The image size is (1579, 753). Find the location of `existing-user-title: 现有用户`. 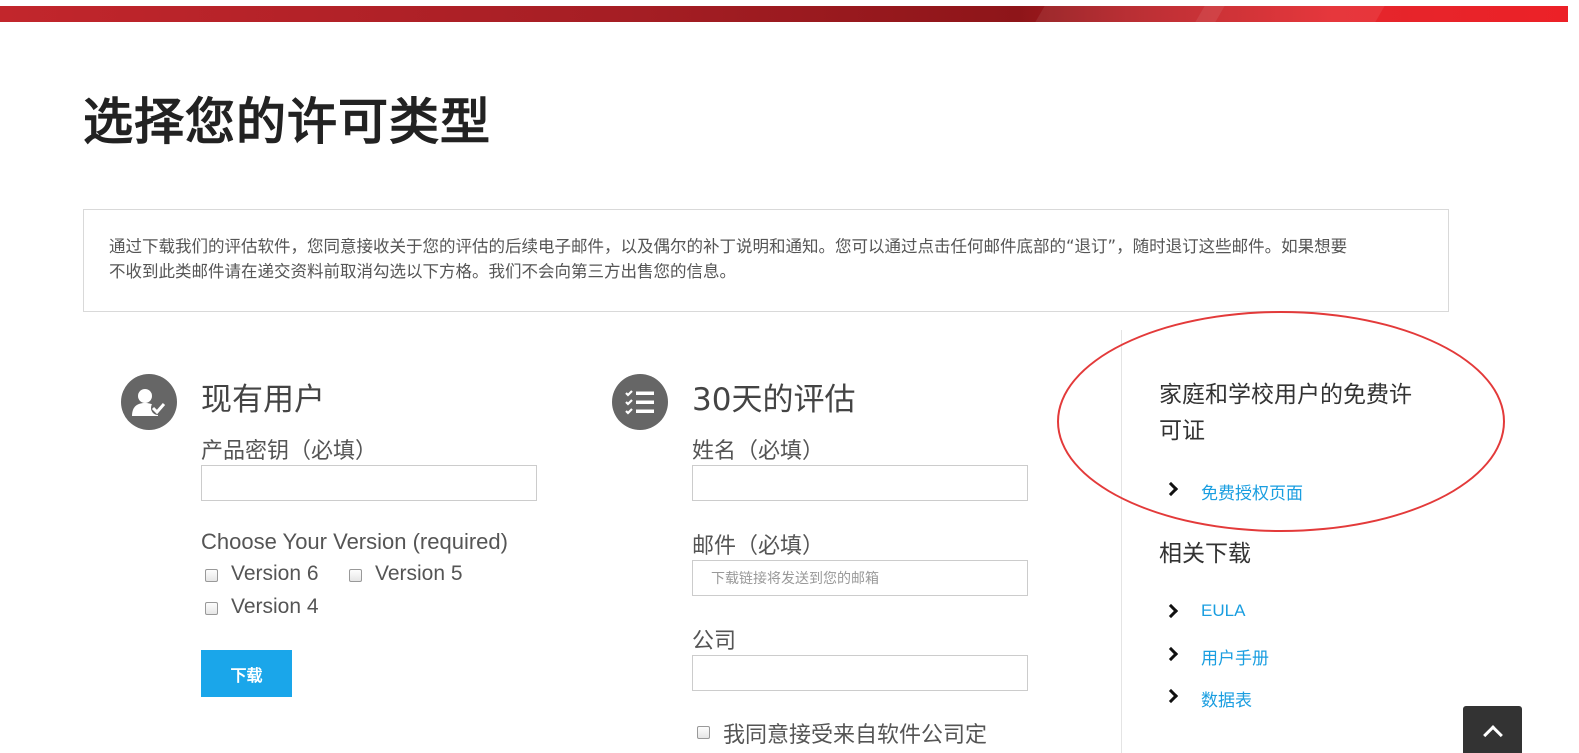

existing-user-title: 现有用户 is located at coordinates (263, 400).